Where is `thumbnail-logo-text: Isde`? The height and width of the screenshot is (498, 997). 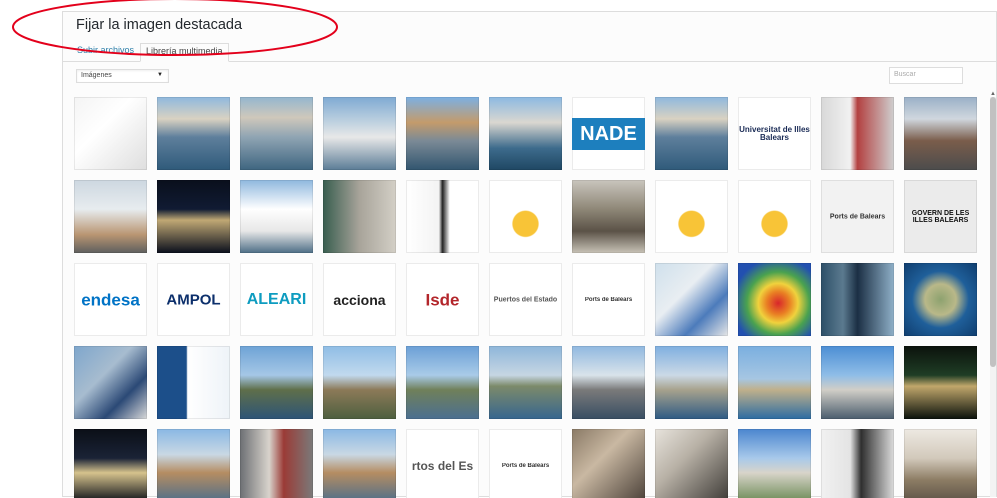 thumbnail-logo-text: Isde is located at coordinates (442, 299).